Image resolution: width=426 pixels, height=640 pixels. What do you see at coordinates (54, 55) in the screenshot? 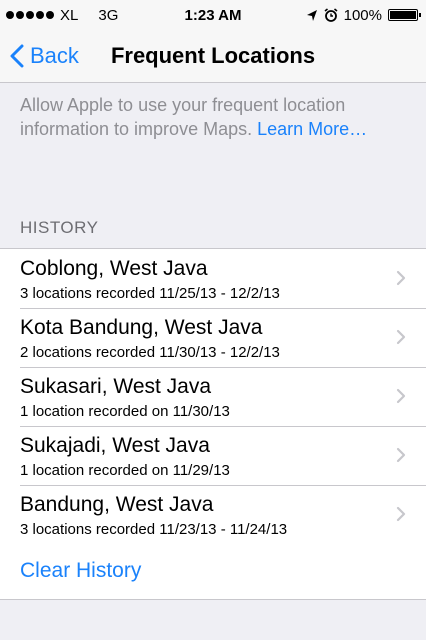
I see `back-label: Back` at bounding box center [54, 55].